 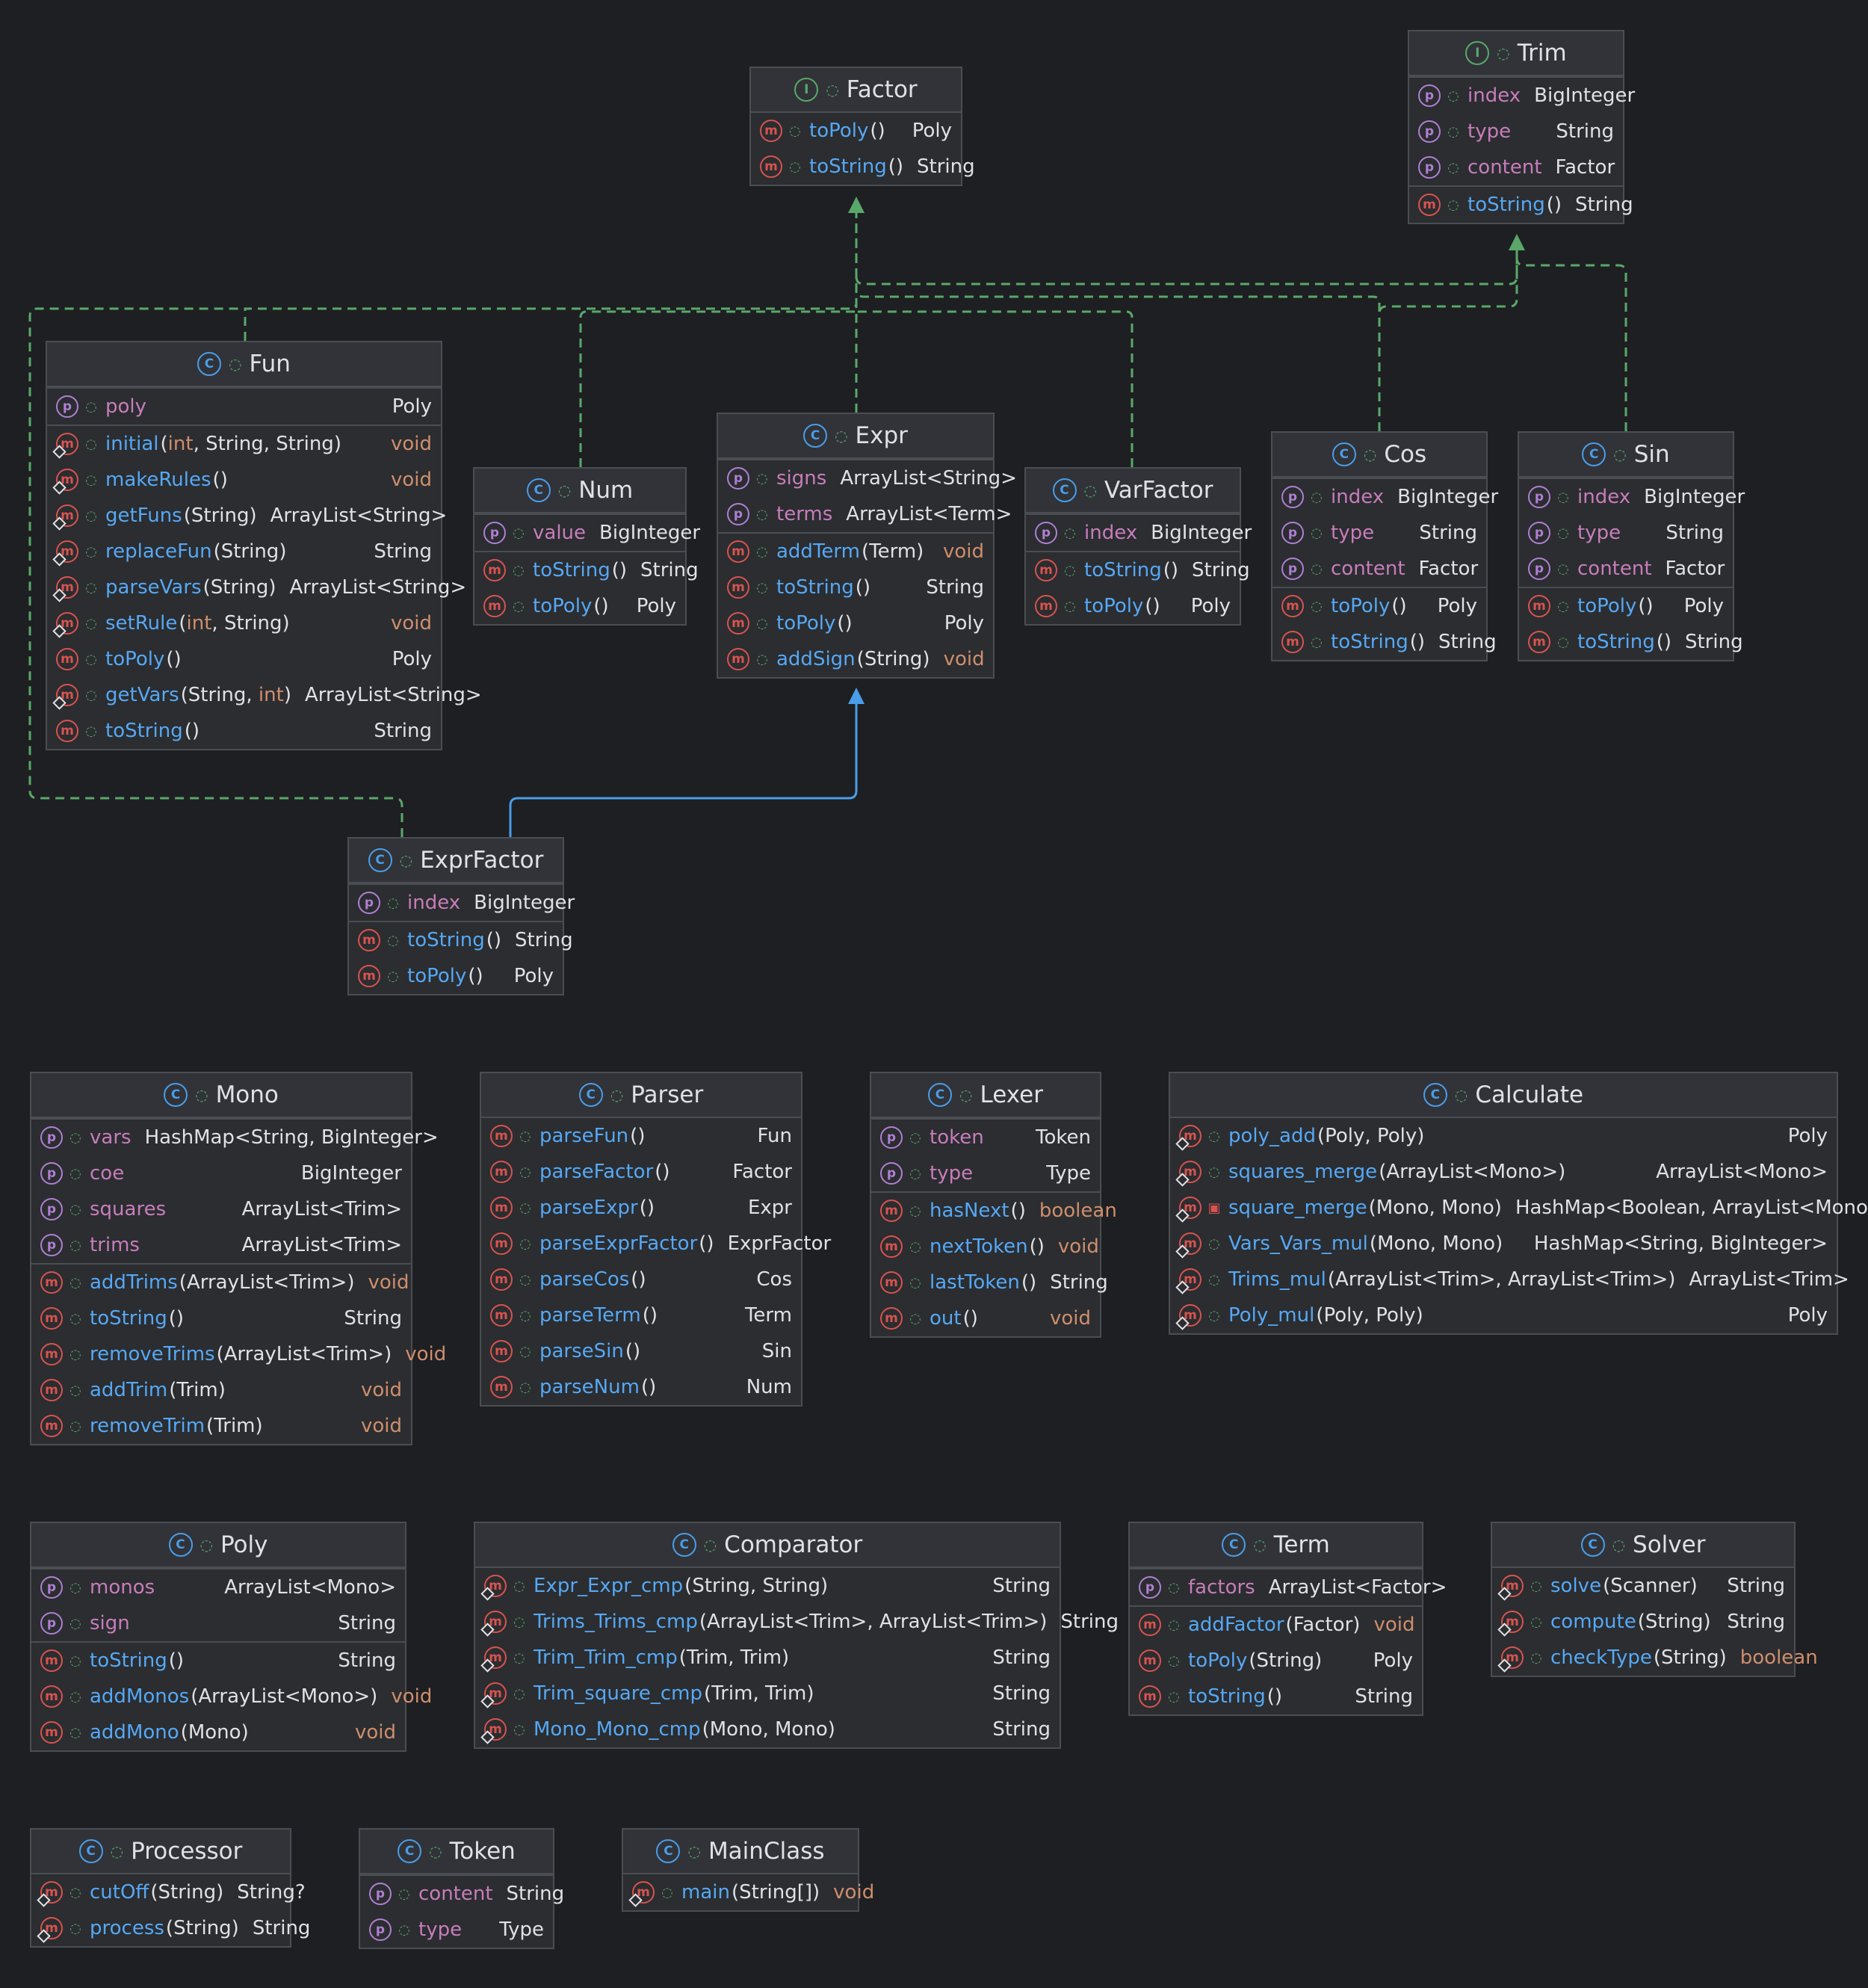 What do you see at coordinates (221, 1173) in the screenshot?
I see `field-row: p ◌ coe BigInteger` at bounding box center [221, 1173].